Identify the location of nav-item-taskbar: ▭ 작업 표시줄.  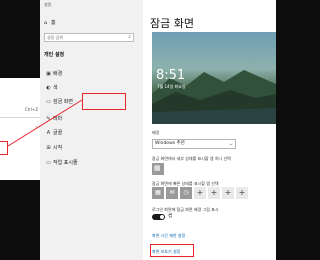
(90, 163).